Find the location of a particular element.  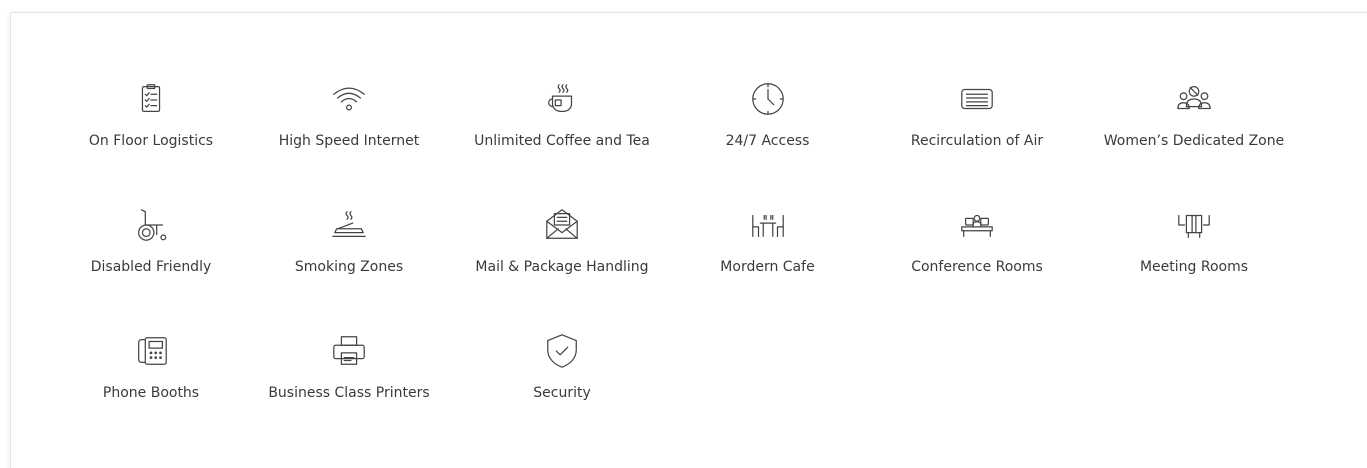

amenity-label: High Speed Internet is located at coordinates (349, 141).